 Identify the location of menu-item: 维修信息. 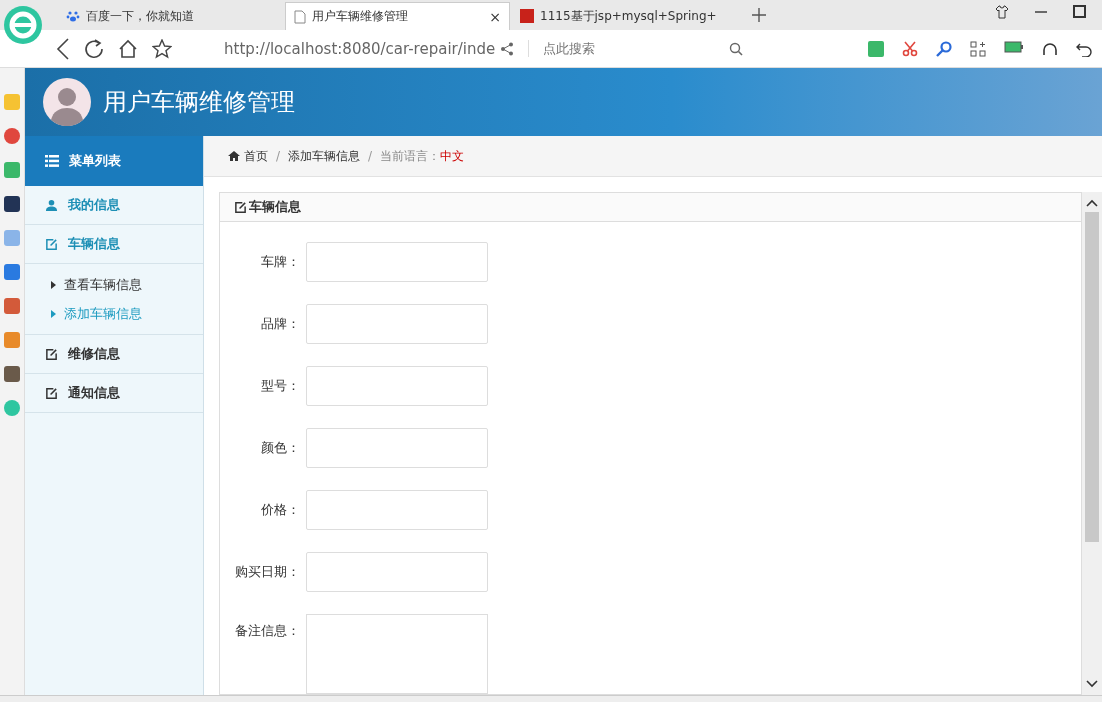
(114, 354).